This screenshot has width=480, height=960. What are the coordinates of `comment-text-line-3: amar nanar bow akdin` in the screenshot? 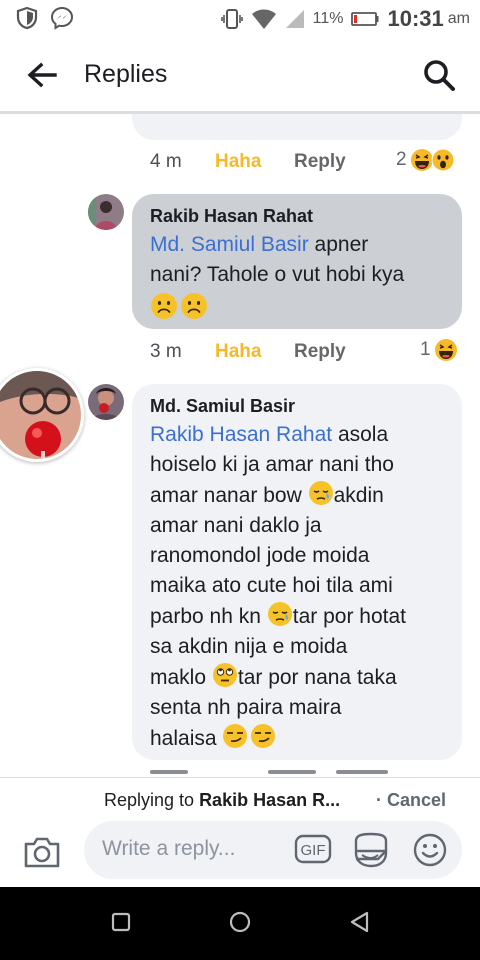 It's located at (278, 495).